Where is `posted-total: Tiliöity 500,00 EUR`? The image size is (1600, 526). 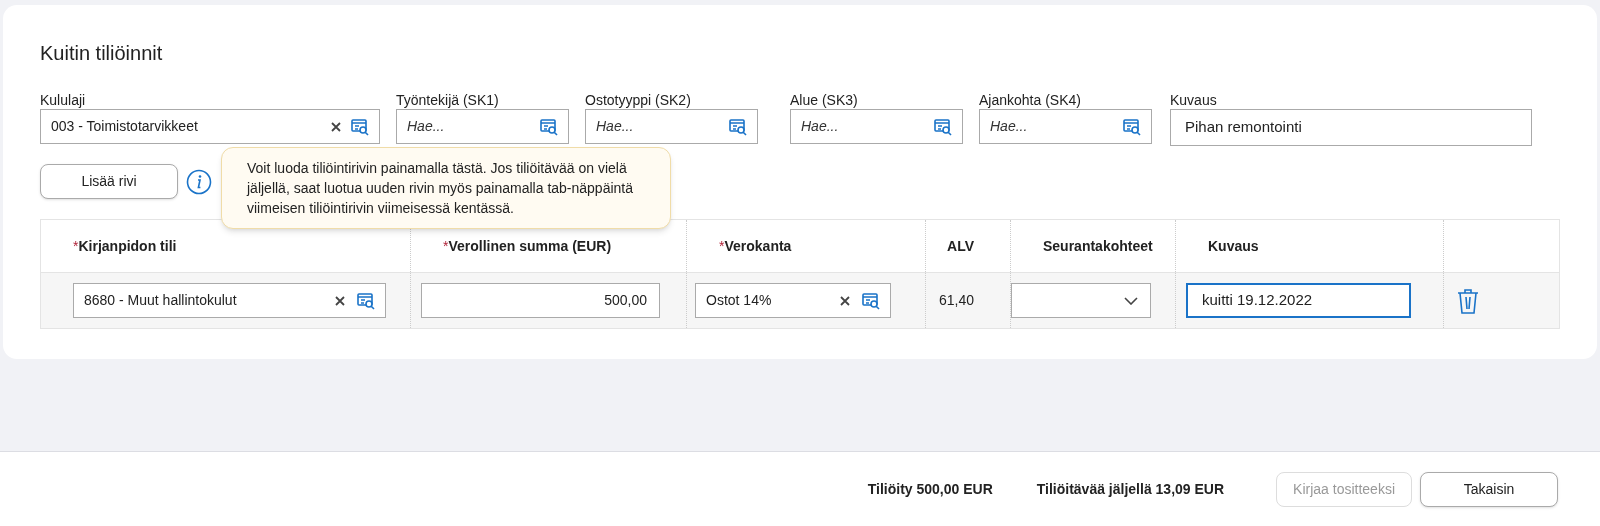 posted-total: Tiliöity 500,00 EUR is located at coordinates (930, 489).